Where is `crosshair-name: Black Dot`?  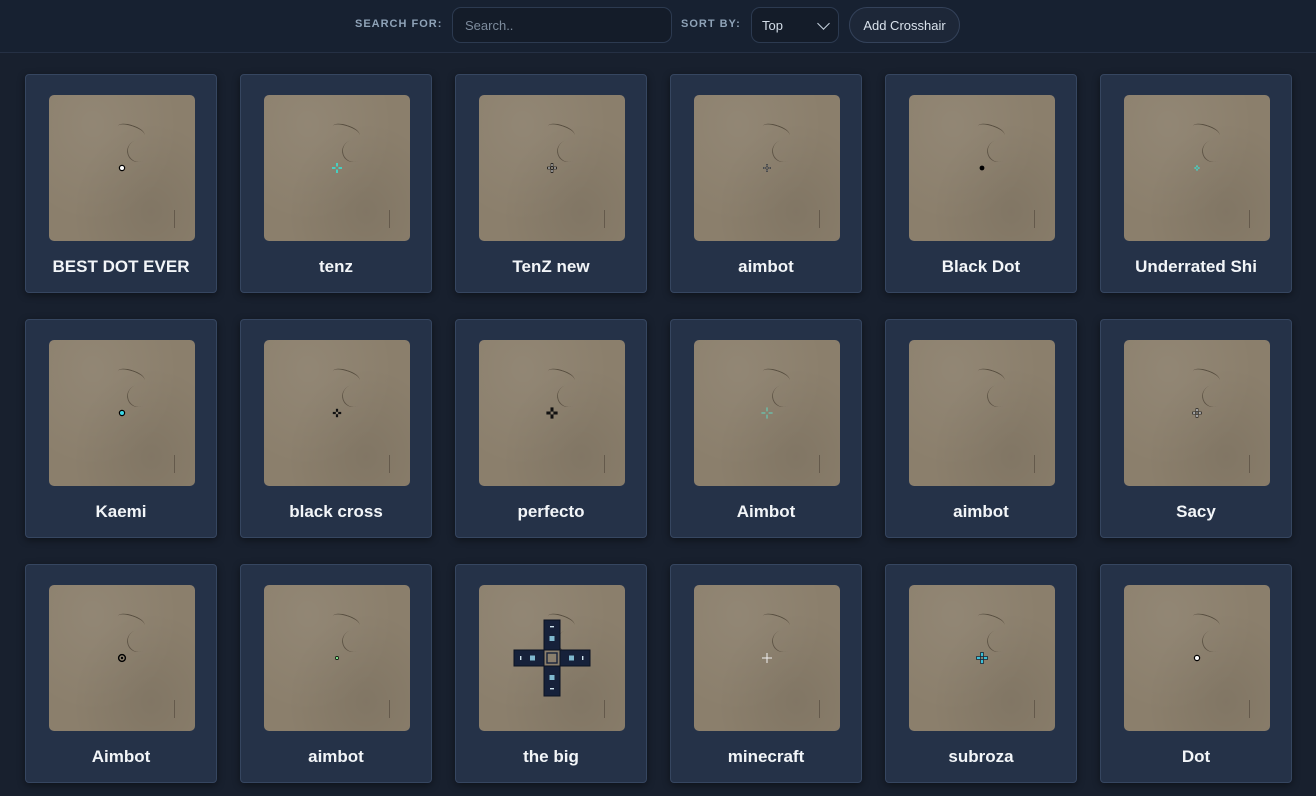
crosshair-name: Black Dot is located at coordinates (981, 266).